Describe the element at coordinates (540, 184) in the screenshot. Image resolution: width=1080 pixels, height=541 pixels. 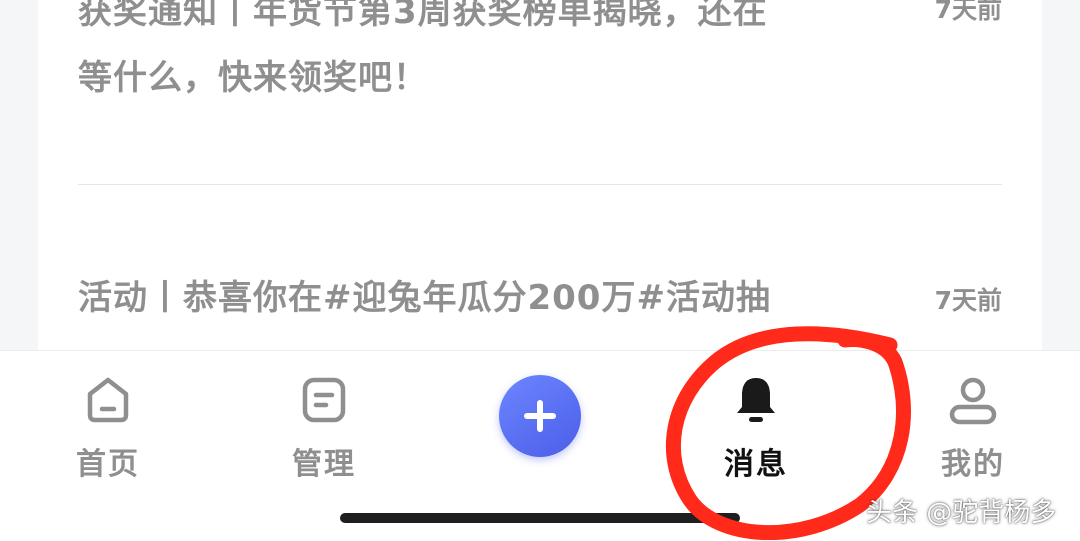
I see `divider` at that location.